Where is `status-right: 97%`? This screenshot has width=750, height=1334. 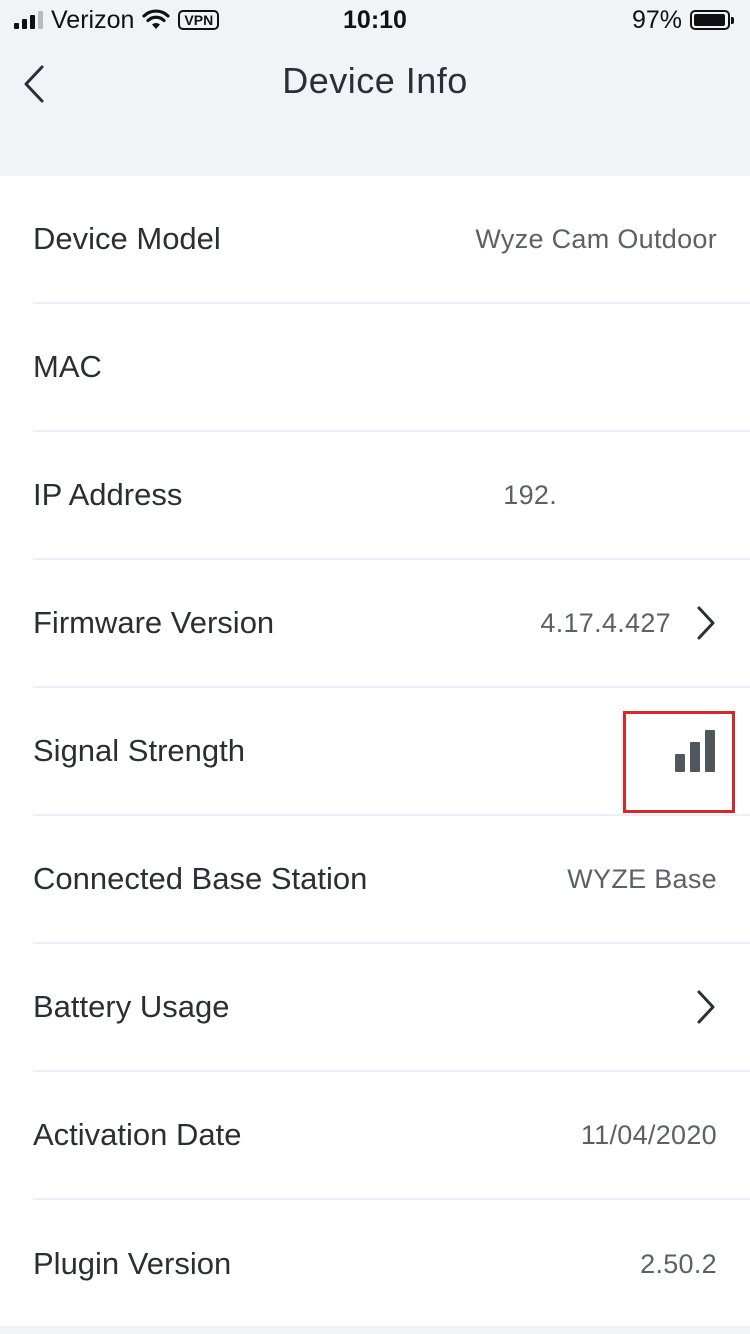 status-right: 97% is located at coordinates (682, 20).